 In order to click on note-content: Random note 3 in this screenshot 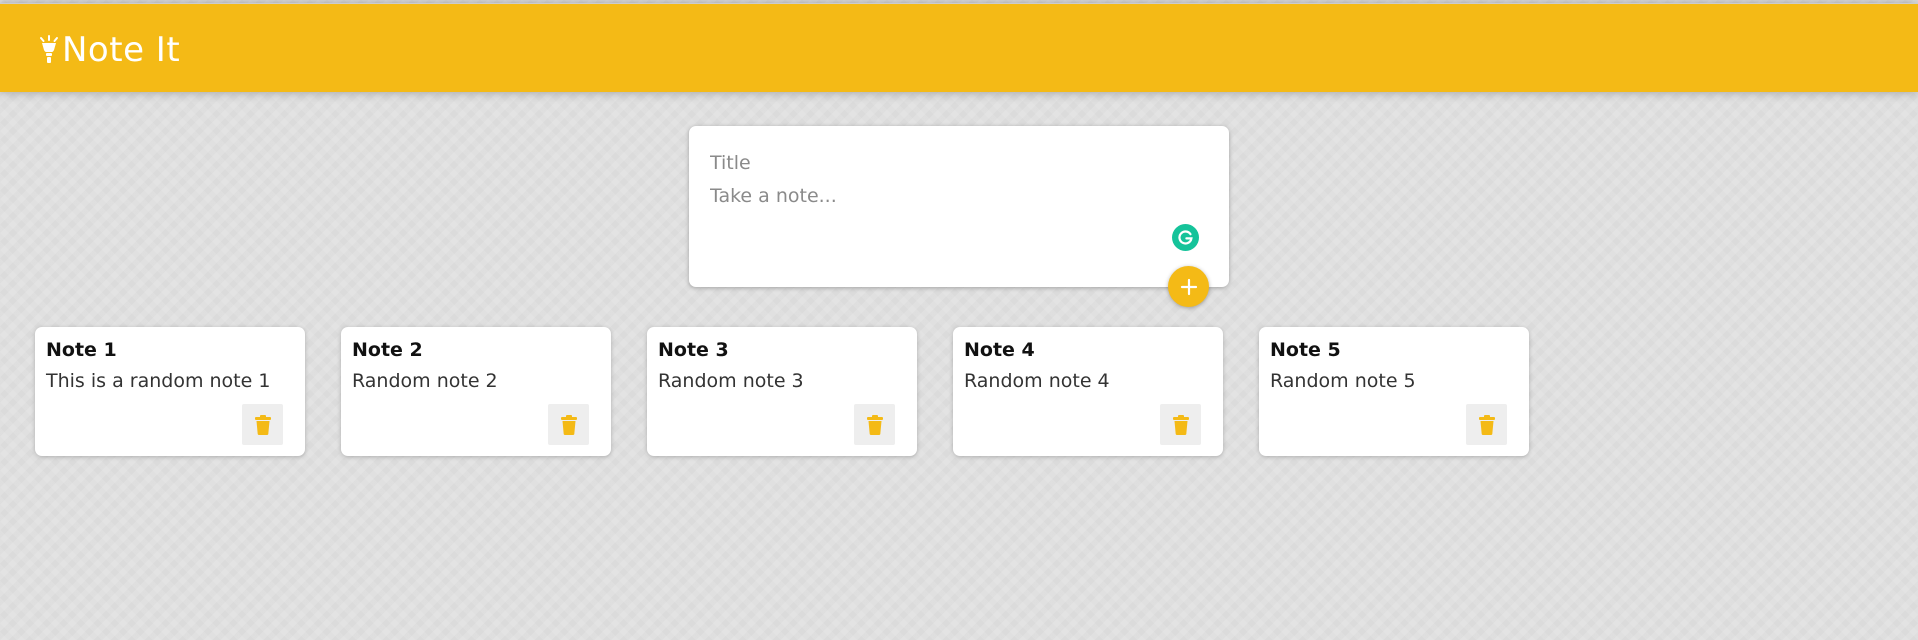, I will do `click(731, 381)`.